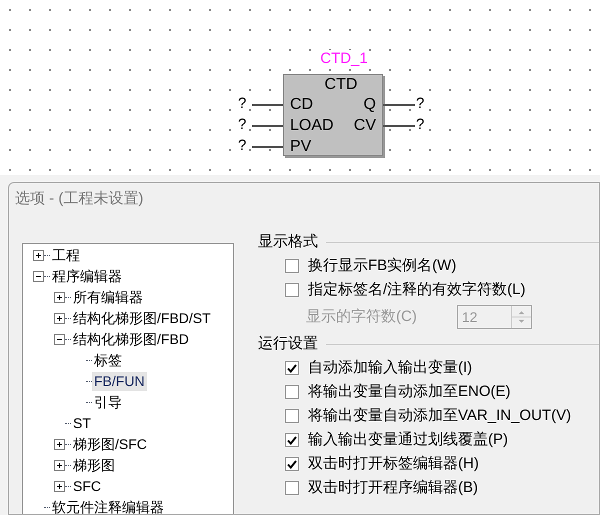  What do you see at coordinates (288, 344) in the screenshot?
I see `group-title: 运行设置` at bounding box center [288, 344].